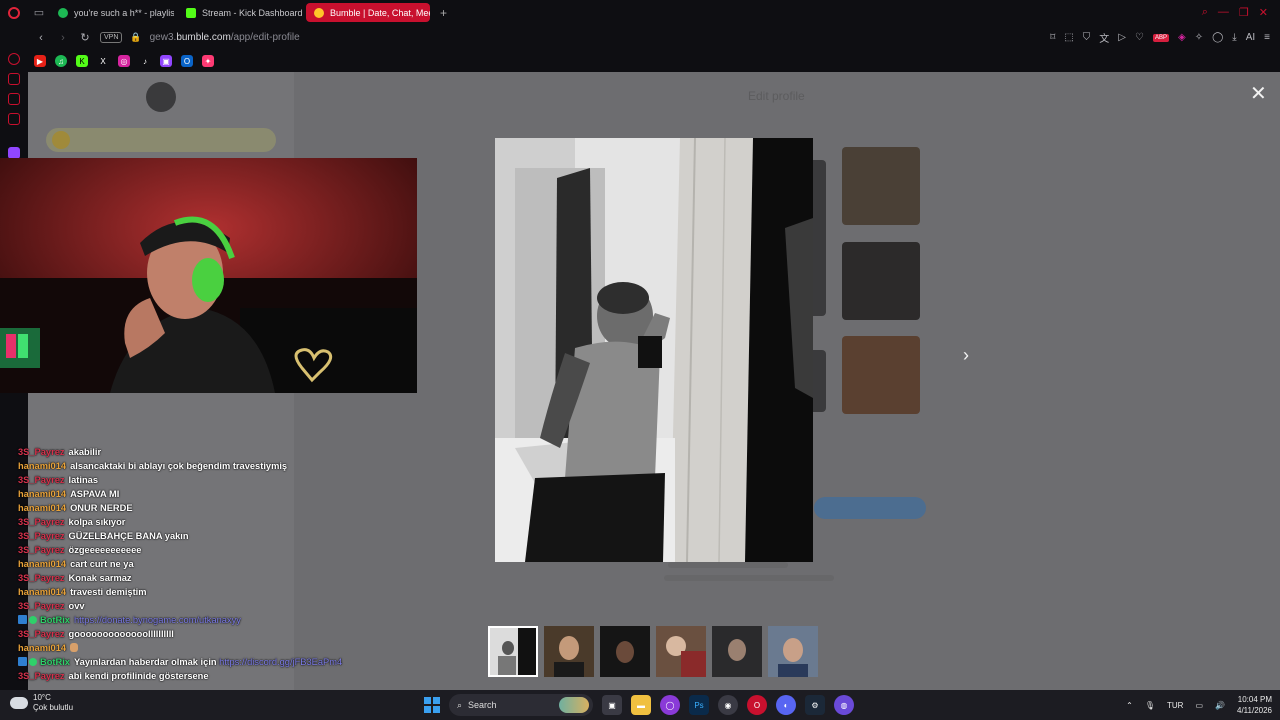  Describe the element at coordinates (111, 37) in the screenshot. I see `vpn-badge: VPN` at that location.